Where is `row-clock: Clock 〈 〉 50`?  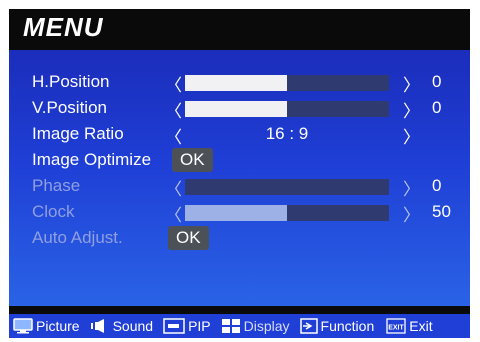 row-clock: Clock 〈 〉 50 is located at coordinates (239, 213).